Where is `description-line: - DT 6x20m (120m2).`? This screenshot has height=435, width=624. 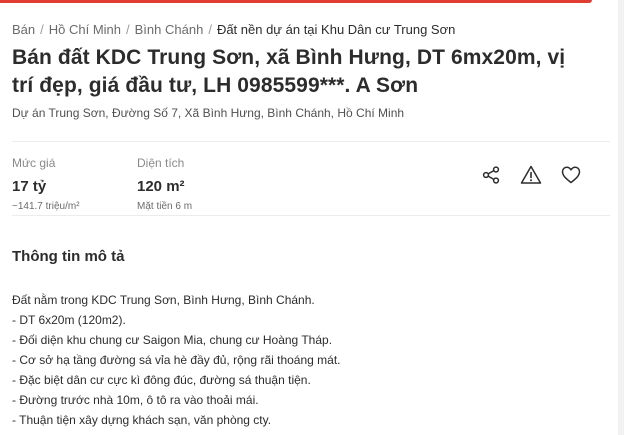
description-line: - DT 6x20m (120m2). is located at coordinates (69, 320).